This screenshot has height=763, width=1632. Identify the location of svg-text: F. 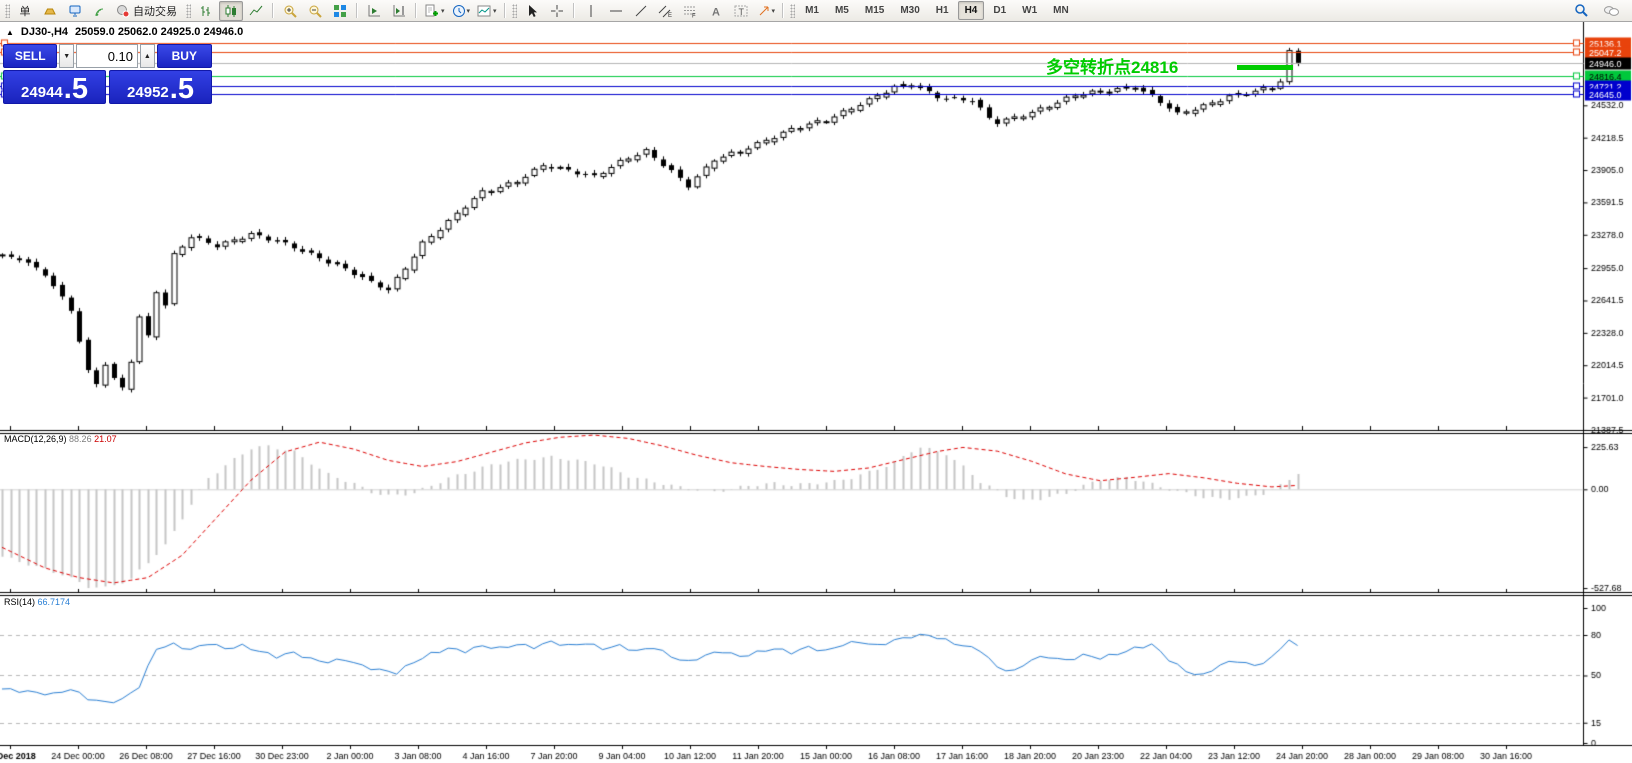
(694, 15).